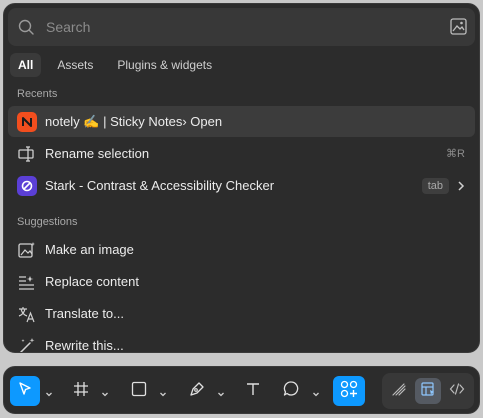 The height and width of the screenshot is (418, 483). Describe the element at coordinates (458, 29) in the screenshot. I see `image-search-icon` at that location.